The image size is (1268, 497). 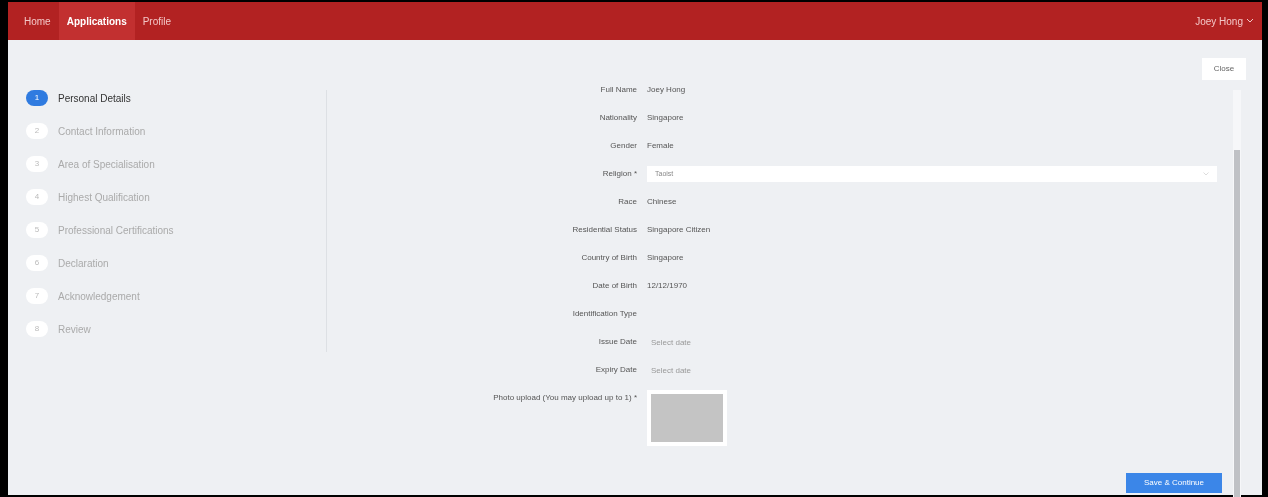 What do you see at coordinates (37, 131) in the screenshot?
I see `step-number: 2` at bounding box center [37, 131].